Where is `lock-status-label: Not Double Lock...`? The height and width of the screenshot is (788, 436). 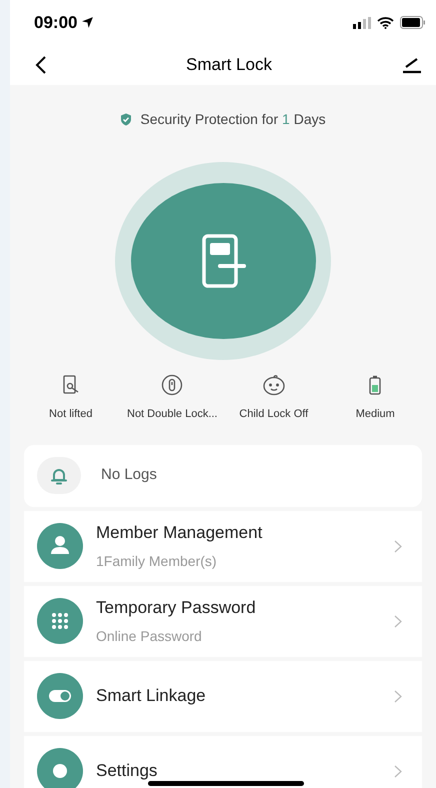
lock-status-label: Not Double Lock... is located at coordinates (172, 414).